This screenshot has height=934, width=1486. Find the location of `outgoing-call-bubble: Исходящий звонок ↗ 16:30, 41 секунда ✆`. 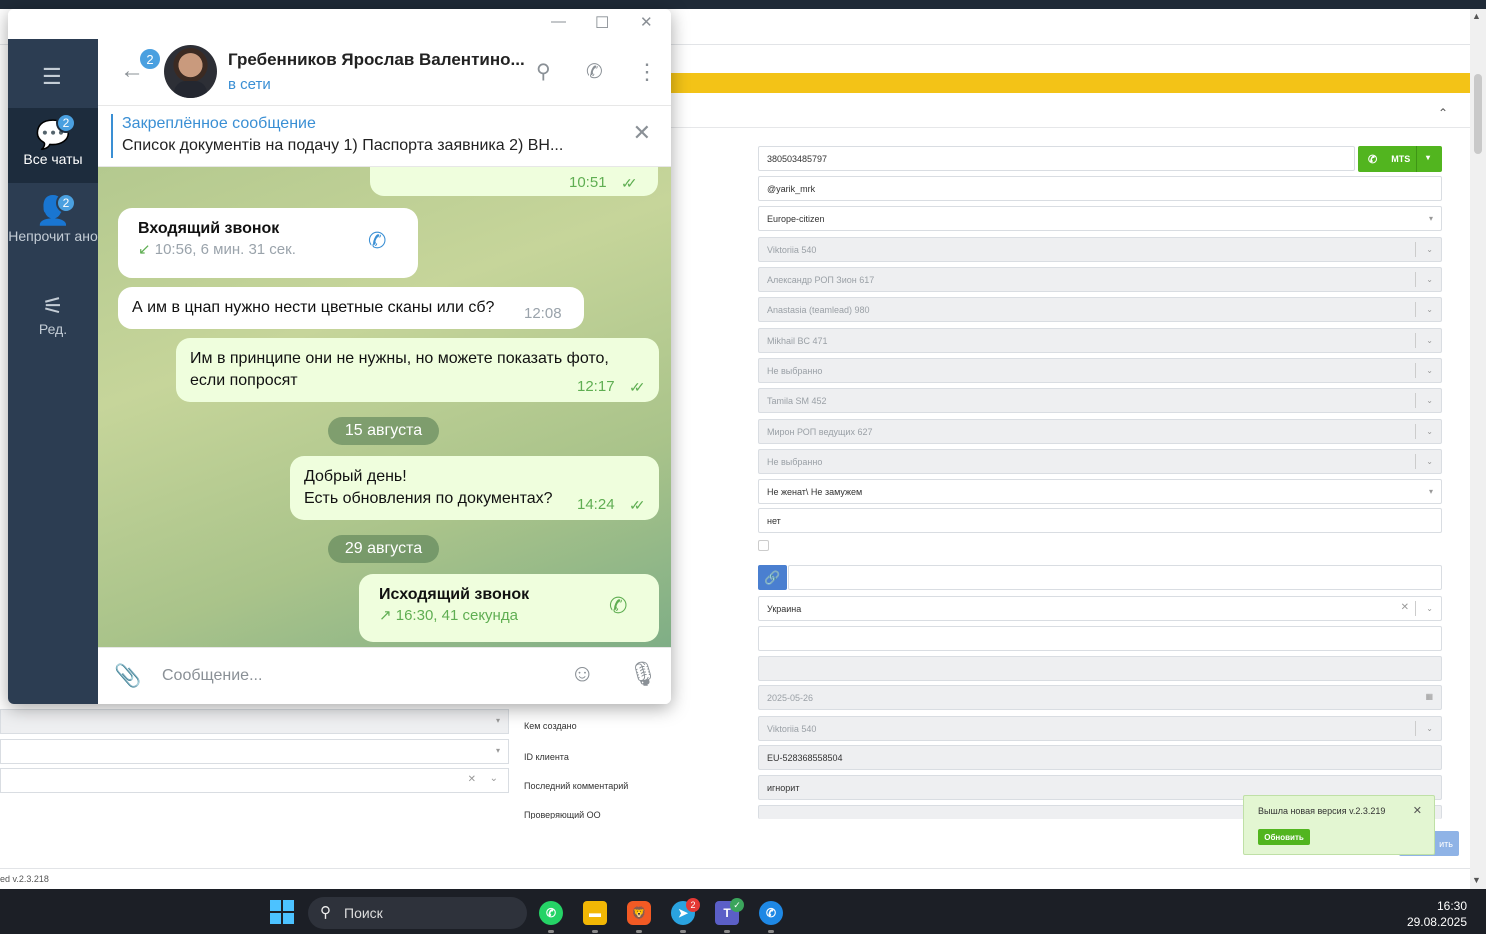

outgoing-call-bubble: Исходящий звонок ↗ 16:30, 41 секунда ✆ is located at coordinates (509, 608).